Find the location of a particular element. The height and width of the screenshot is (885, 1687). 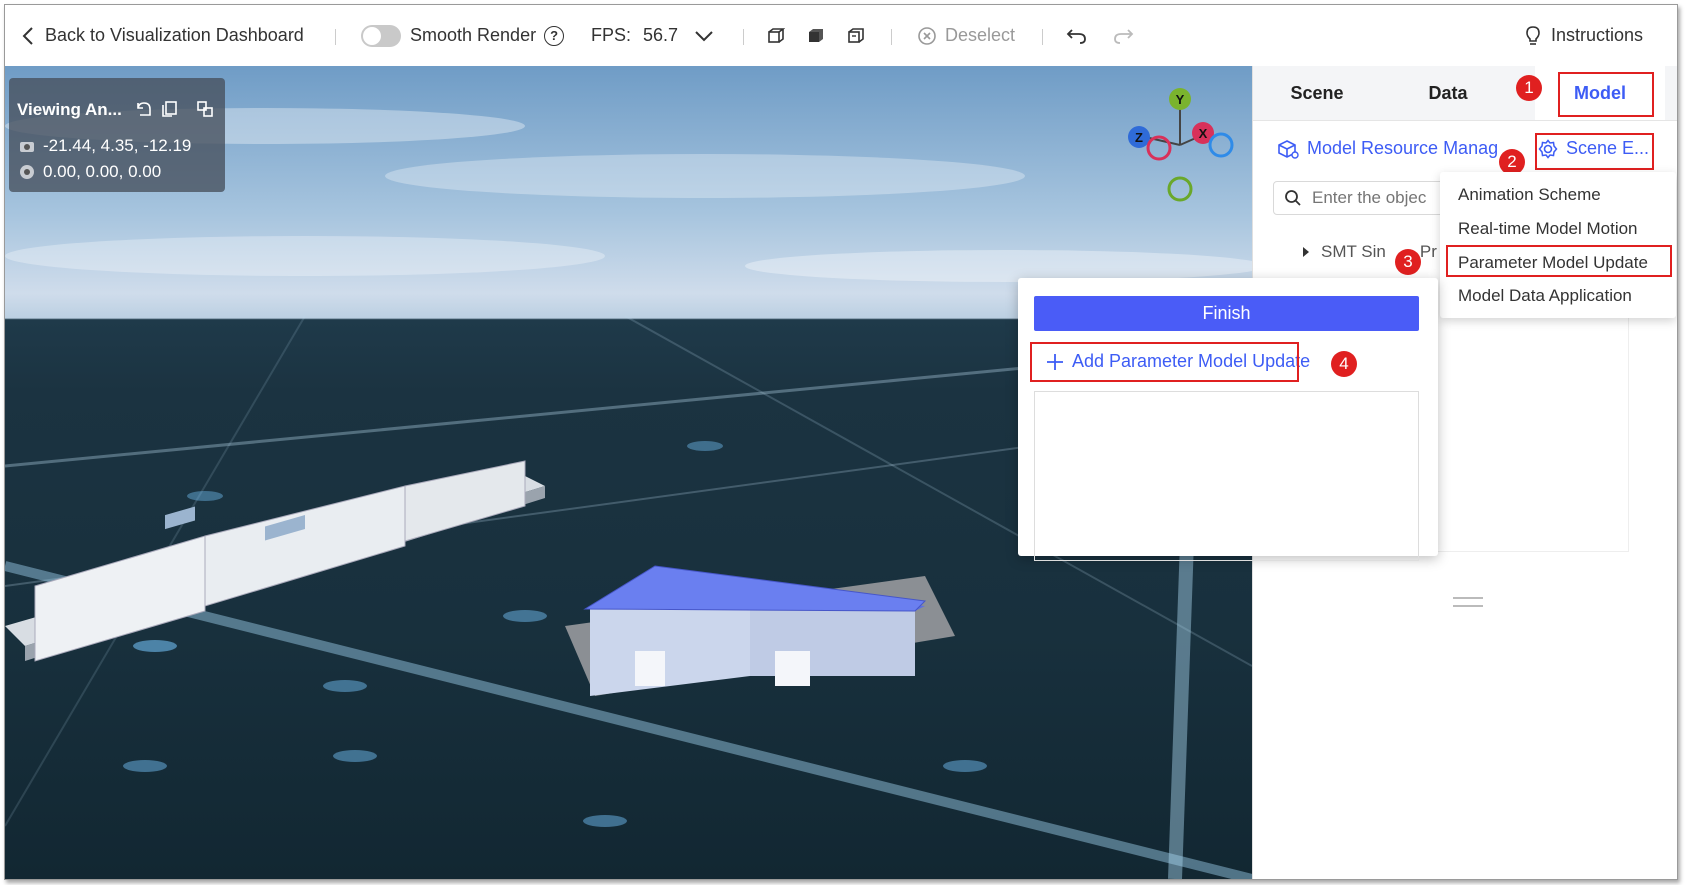

lightbulb-icon is located at coordinates (1533, 35).